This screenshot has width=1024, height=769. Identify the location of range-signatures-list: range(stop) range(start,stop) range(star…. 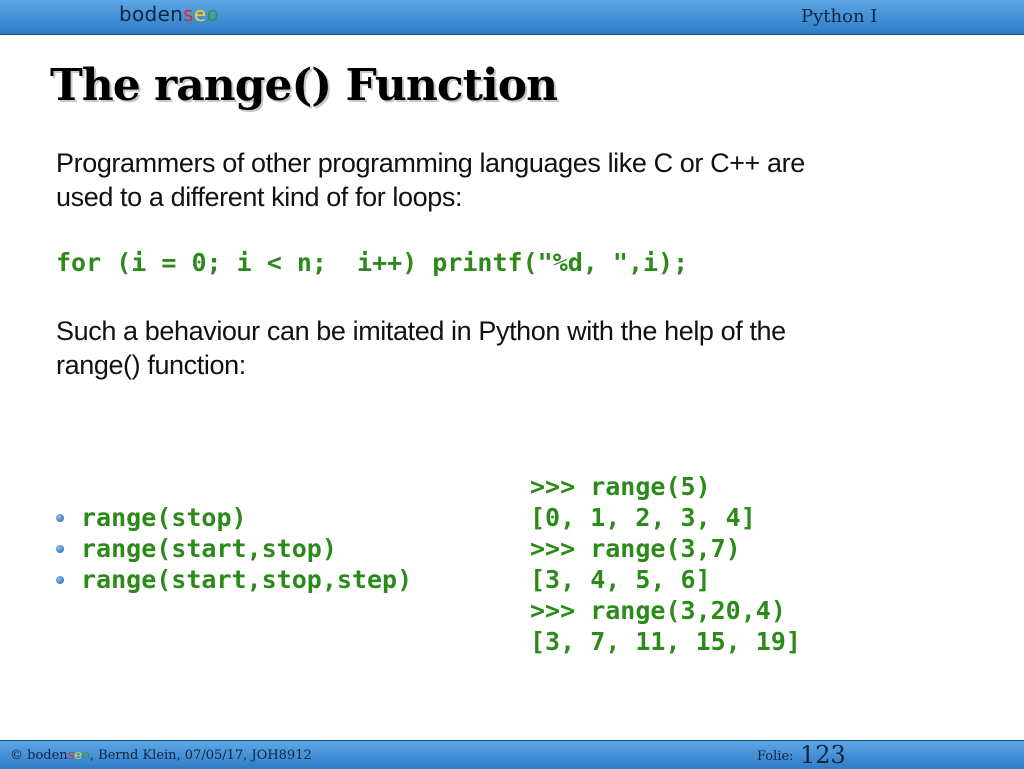
(234, 548).